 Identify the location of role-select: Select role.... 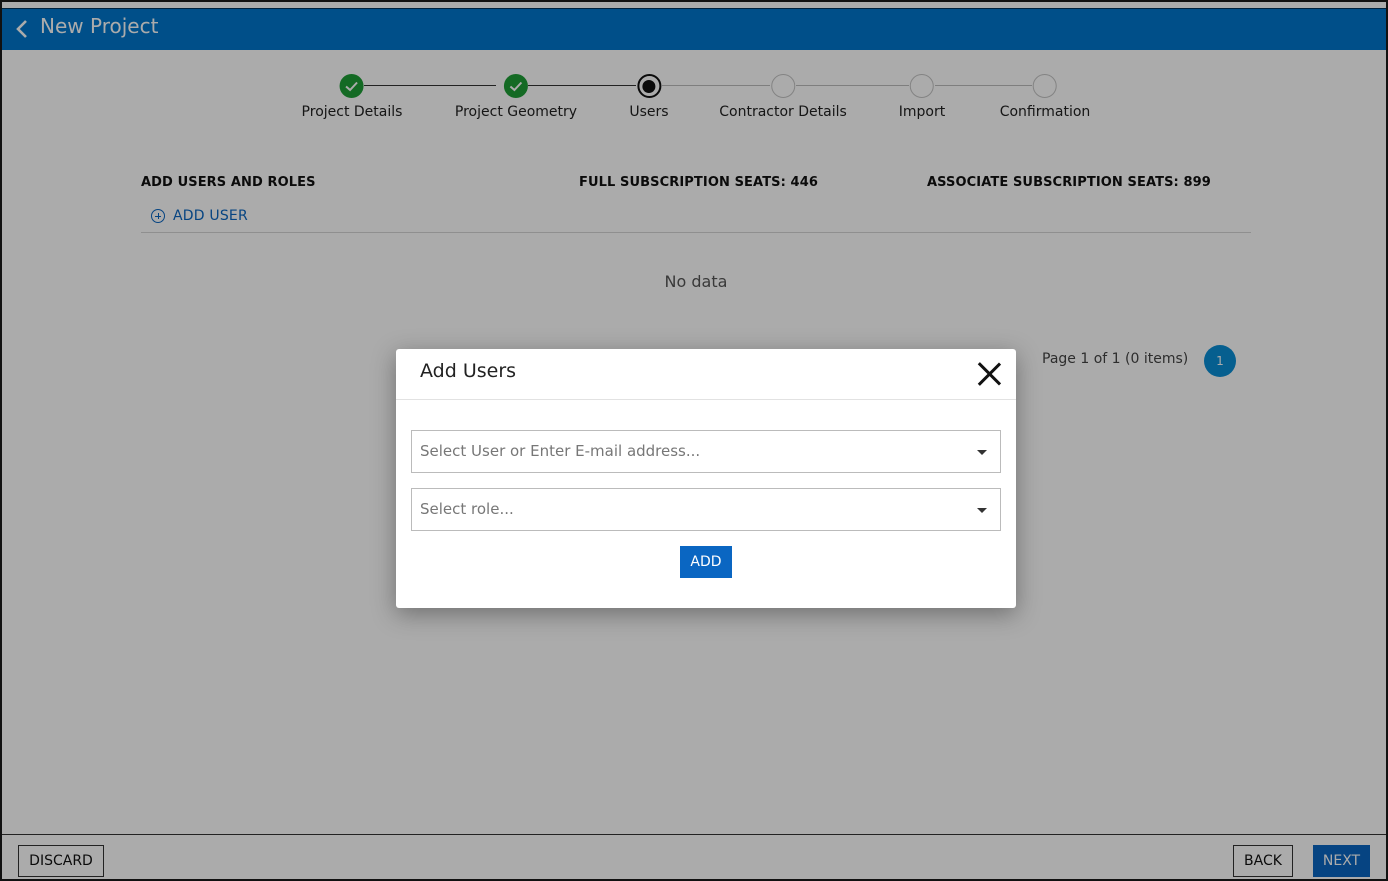
(706, 509).